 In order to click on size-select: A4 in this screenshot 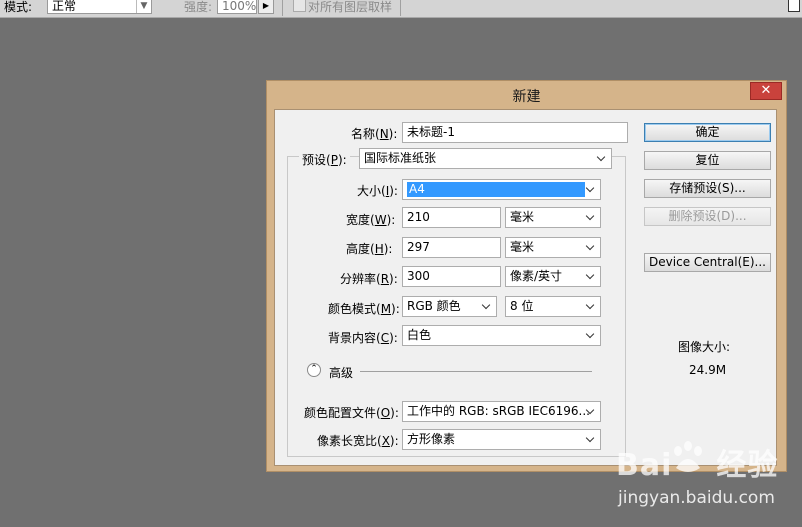, I will do `click(501, 189)`.